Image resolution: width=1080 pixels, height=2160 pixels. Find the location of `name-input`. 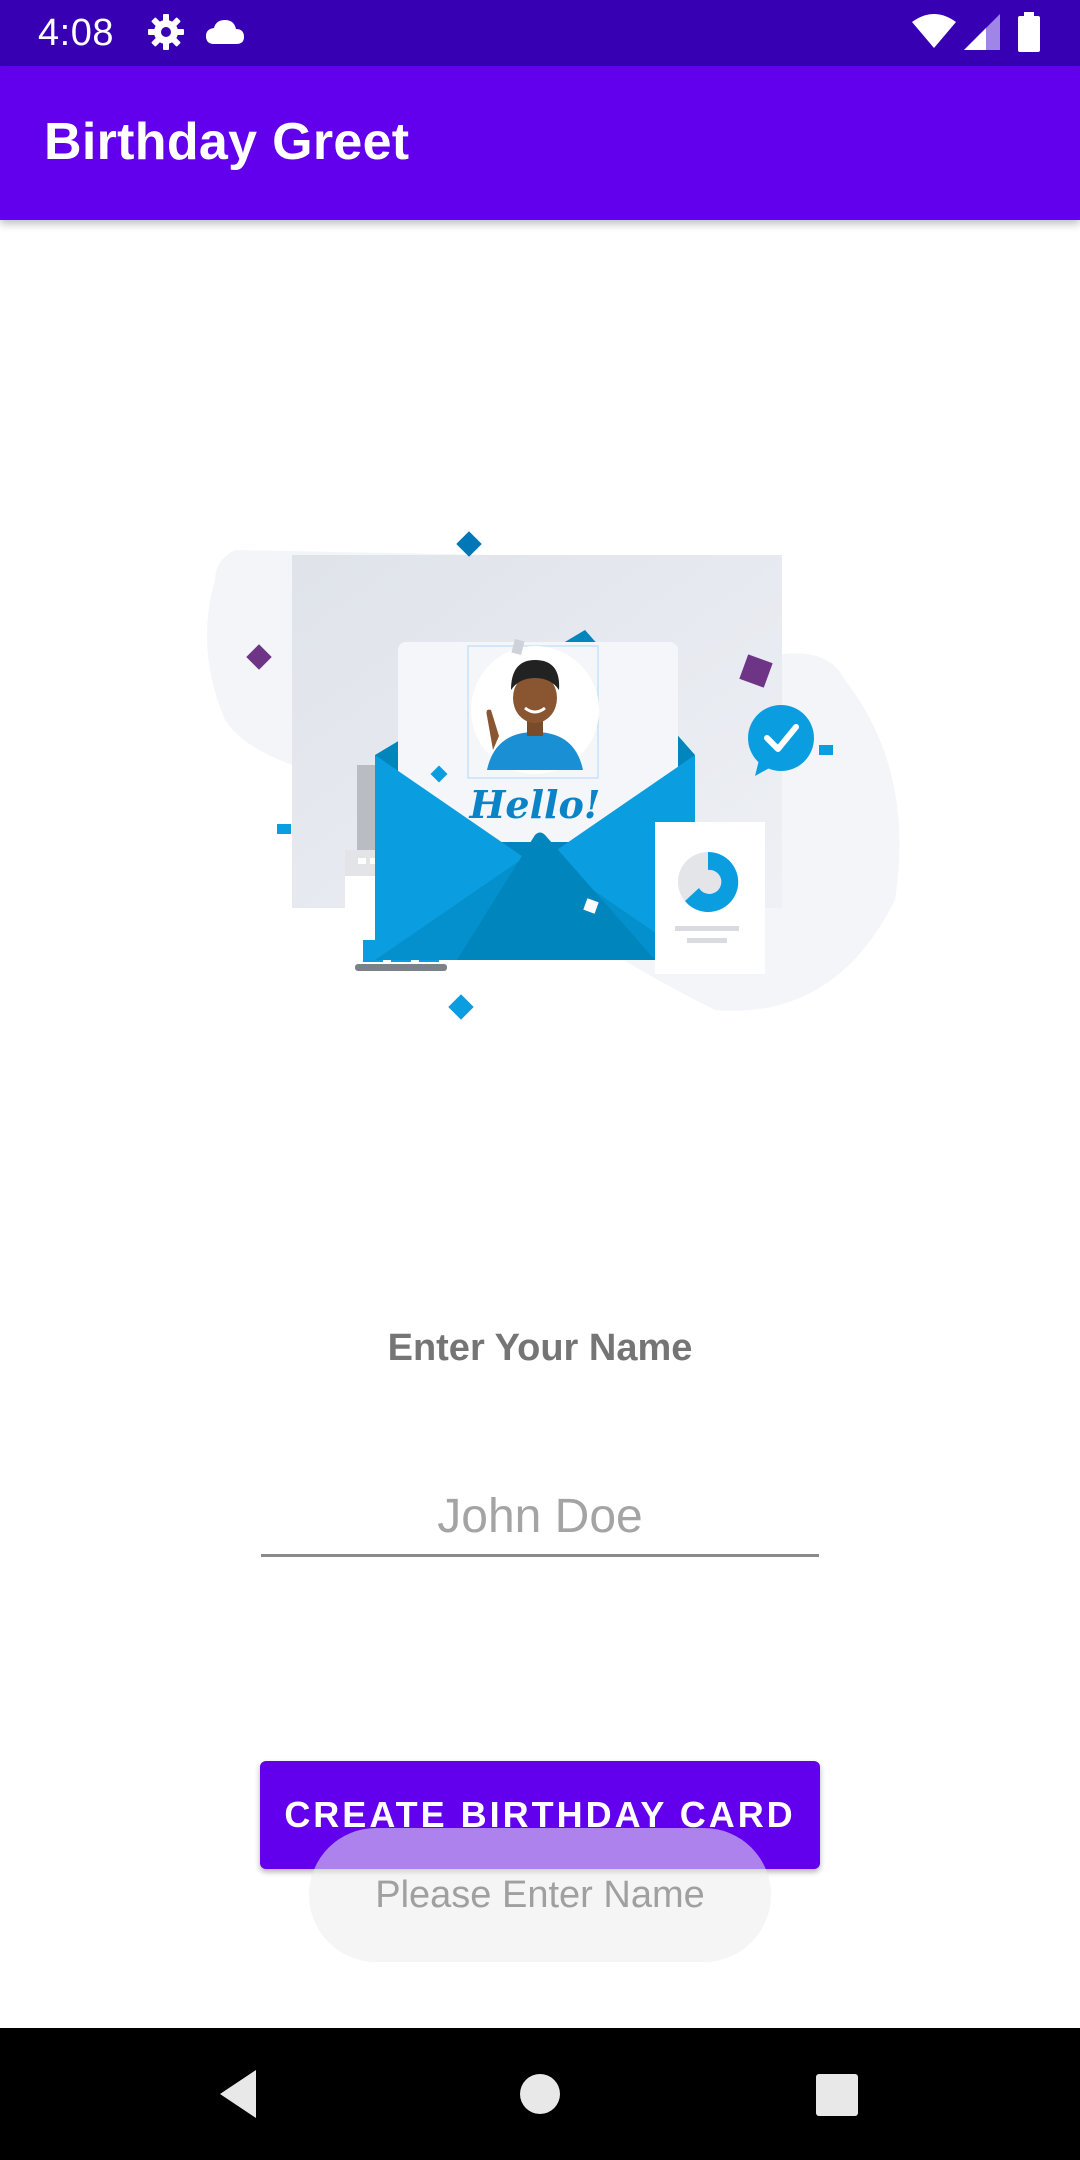

name-input is located at coordinates (540, 1517).